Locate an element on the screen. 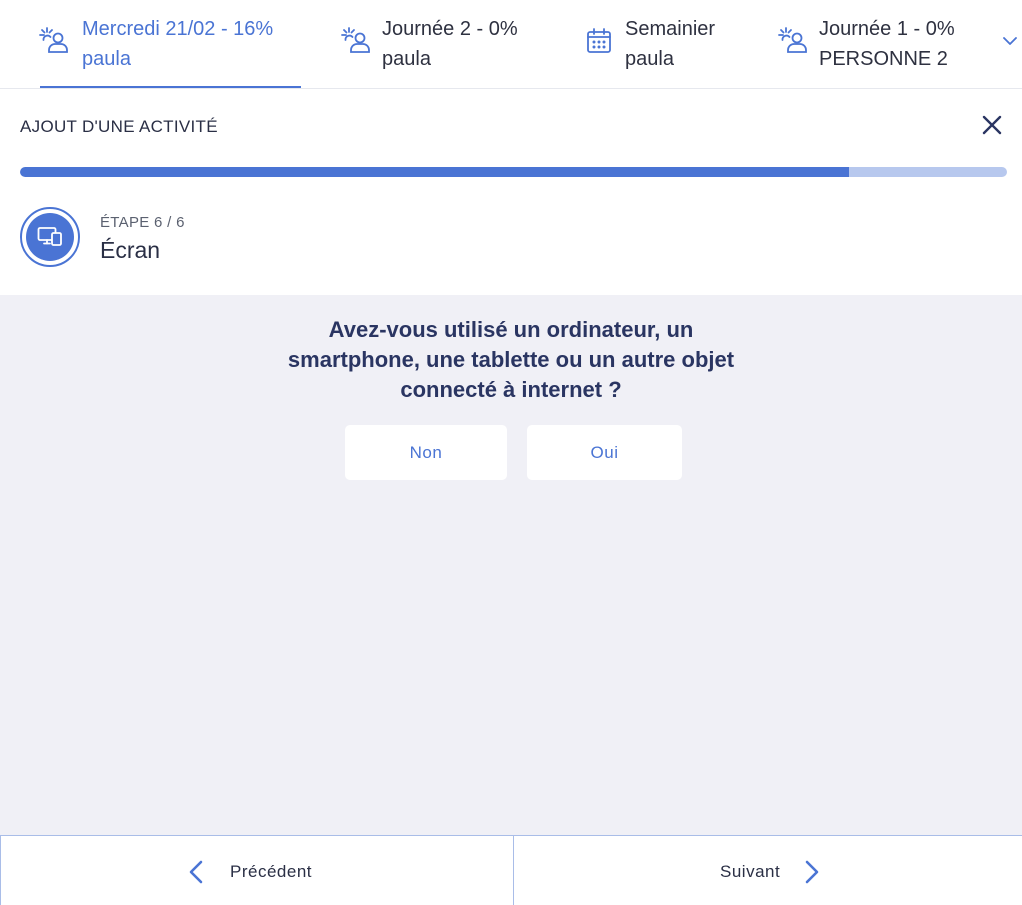 The width and height of the screenshot is (1022, 905). step-badge is located at coordinates (50, 237).